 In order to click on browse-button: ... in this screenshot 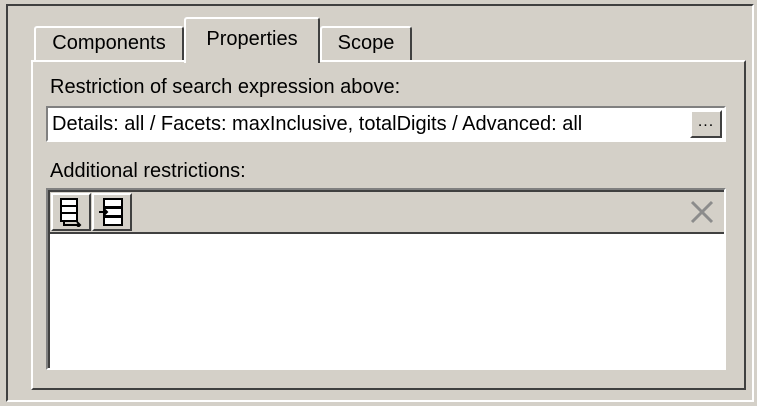, I will do `click(706, 124)`.